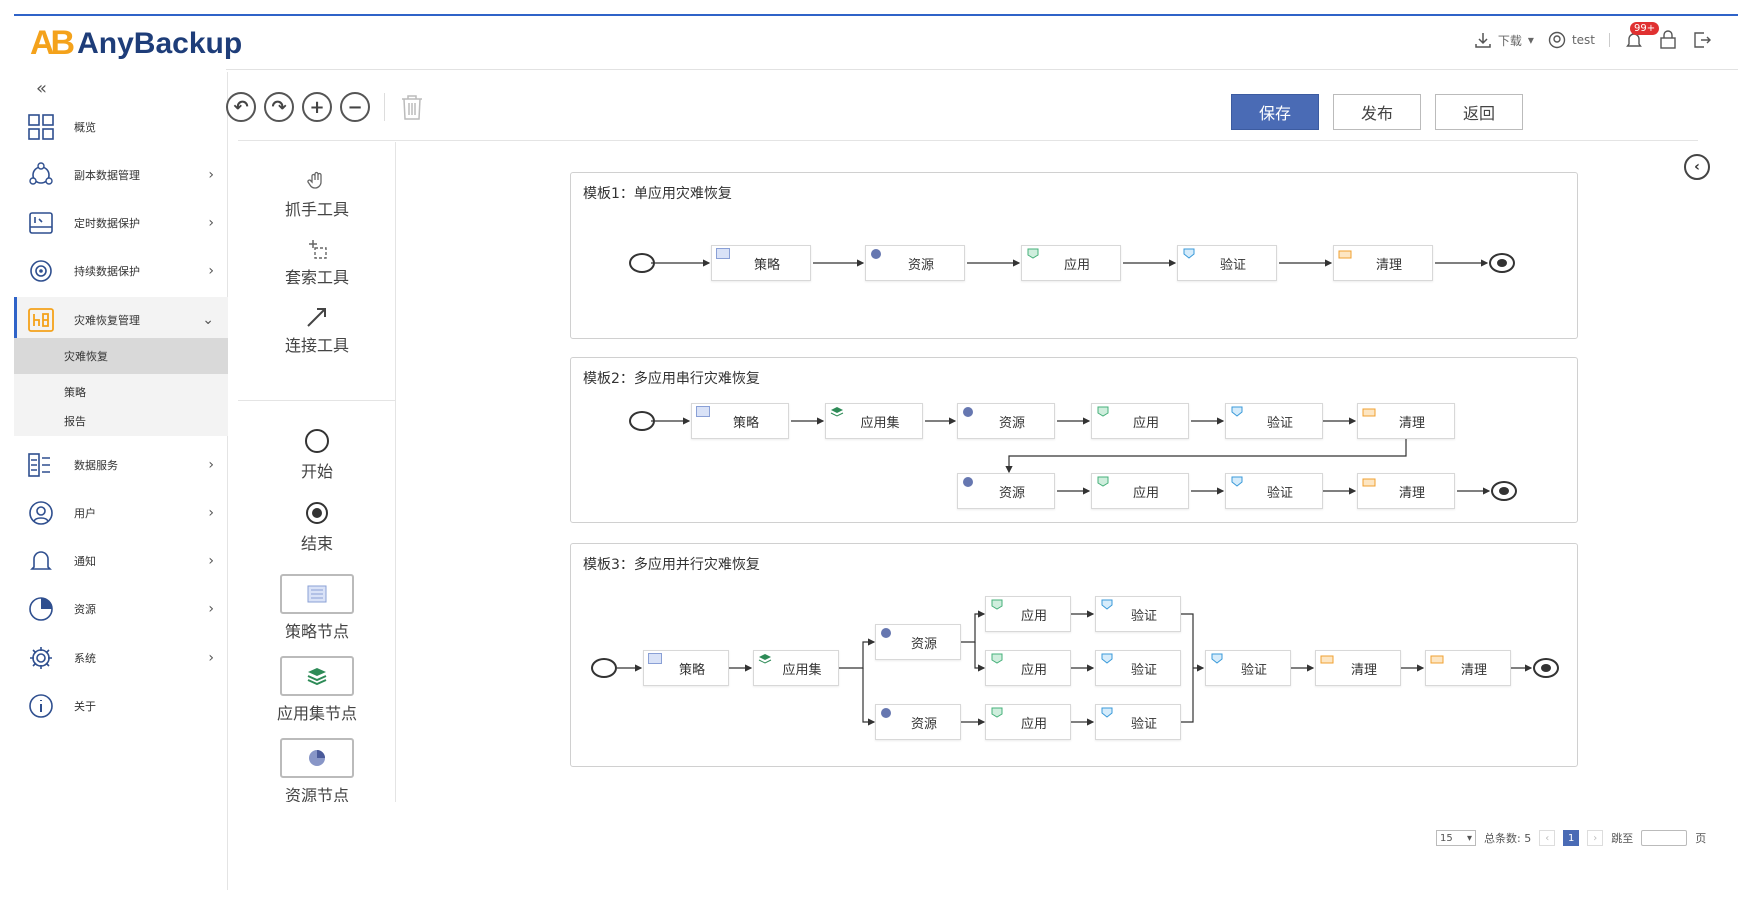 The height and width of the screenshot is (897, 1753). Describe the element at coordinates (1275, 112) in the screenshot. I see `save-button: 保存` at that location.